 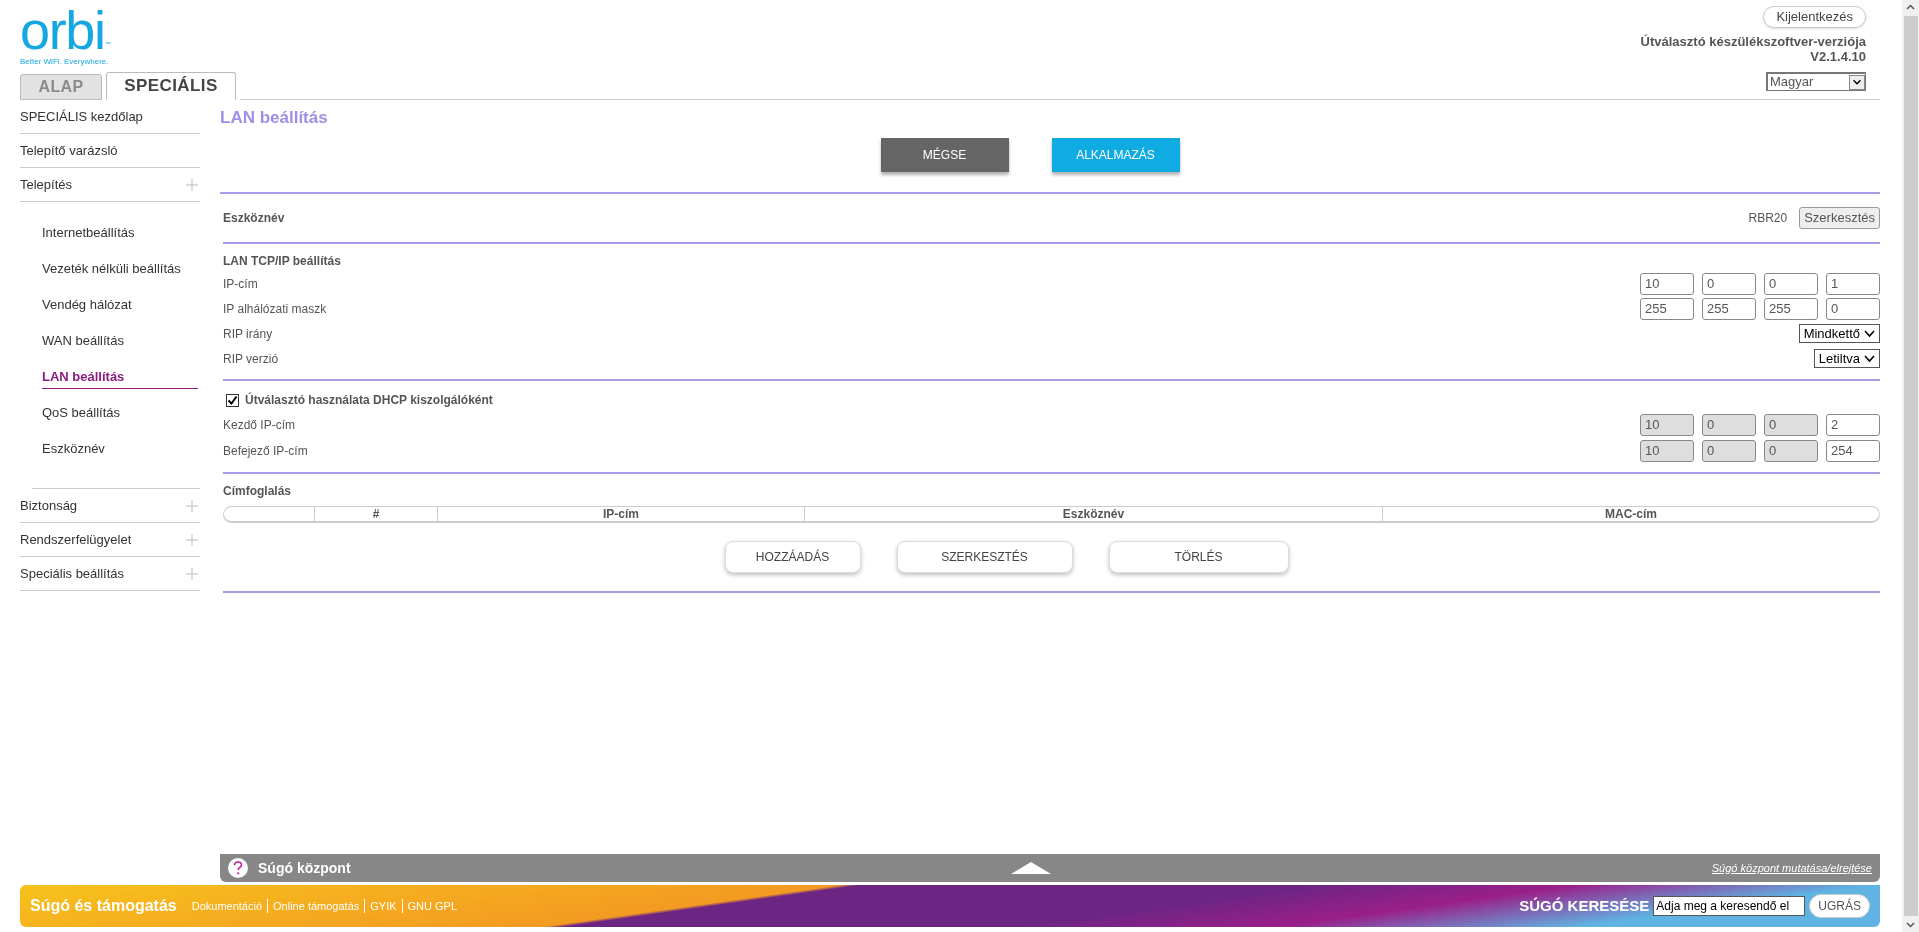 I want to click on sidebar-item: SPECIÁLIS kezdőlap, so click(x=110, y=117).